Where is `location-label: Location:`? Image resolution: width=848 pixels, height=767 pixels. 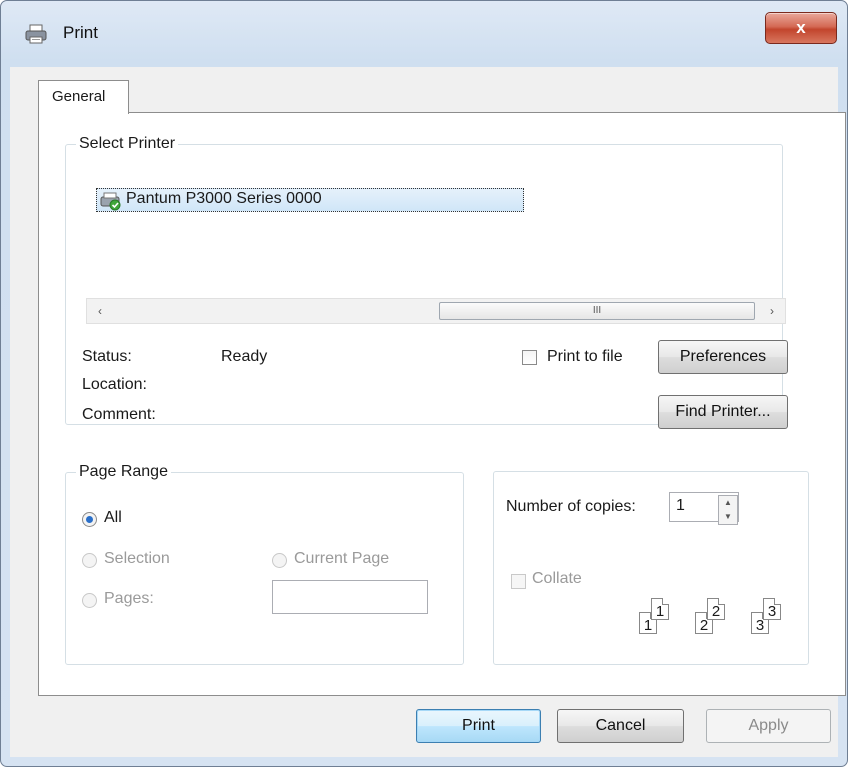 location-label: Location: is located at coordinates (114, 384).